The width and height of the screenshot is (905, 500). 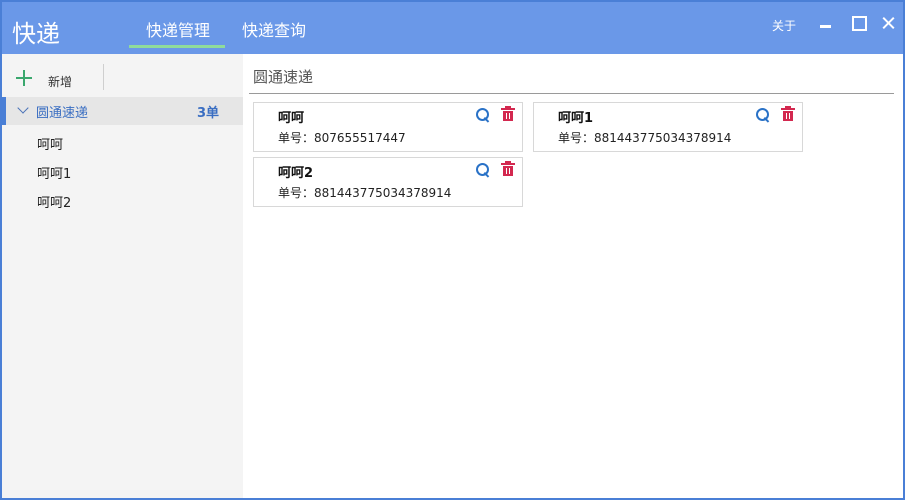 What do you see at coordinates (784, 25) in the screenshot?
I see `about-button: 关于` at bounding box center [784, 25].